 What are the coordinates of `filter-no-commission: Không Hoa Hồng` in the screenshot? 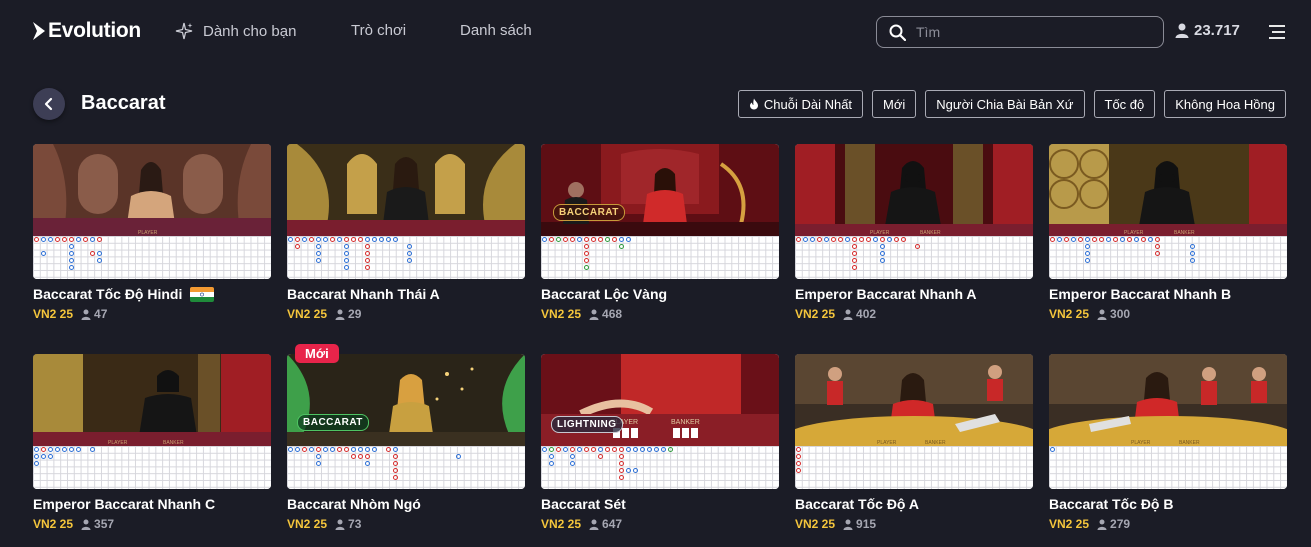 It's located at (1225, 104).